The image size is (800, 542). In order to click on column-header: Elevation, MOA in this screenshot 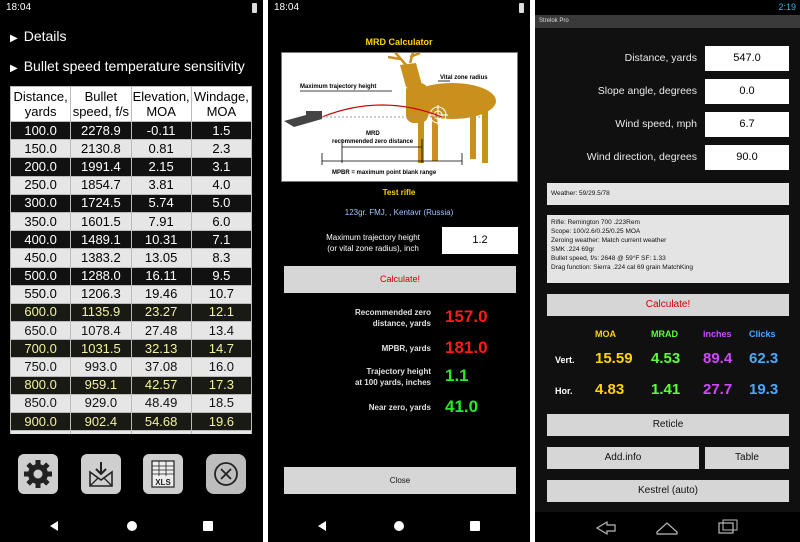, I will do `click(161, 104)`.